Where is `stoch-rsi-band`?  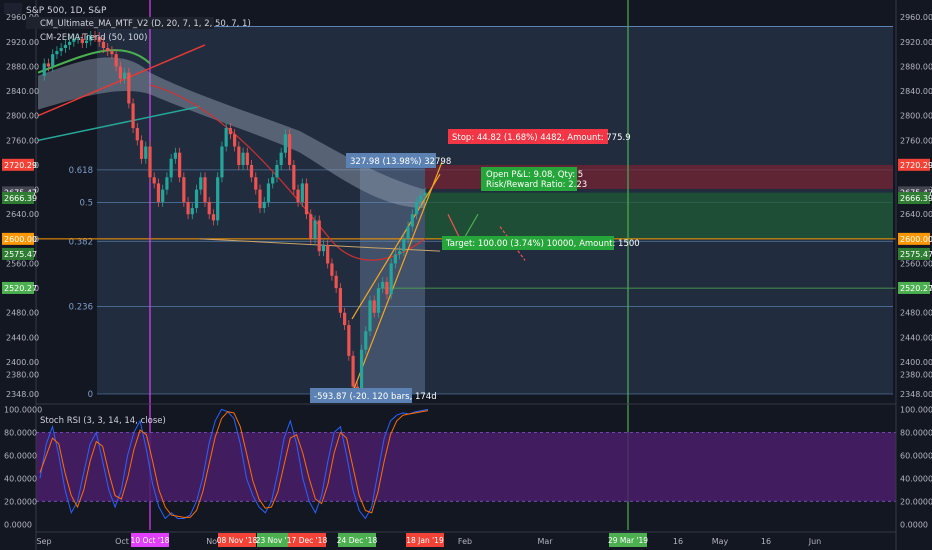
stoch-rsi-band is located at coordinates (466, 467).